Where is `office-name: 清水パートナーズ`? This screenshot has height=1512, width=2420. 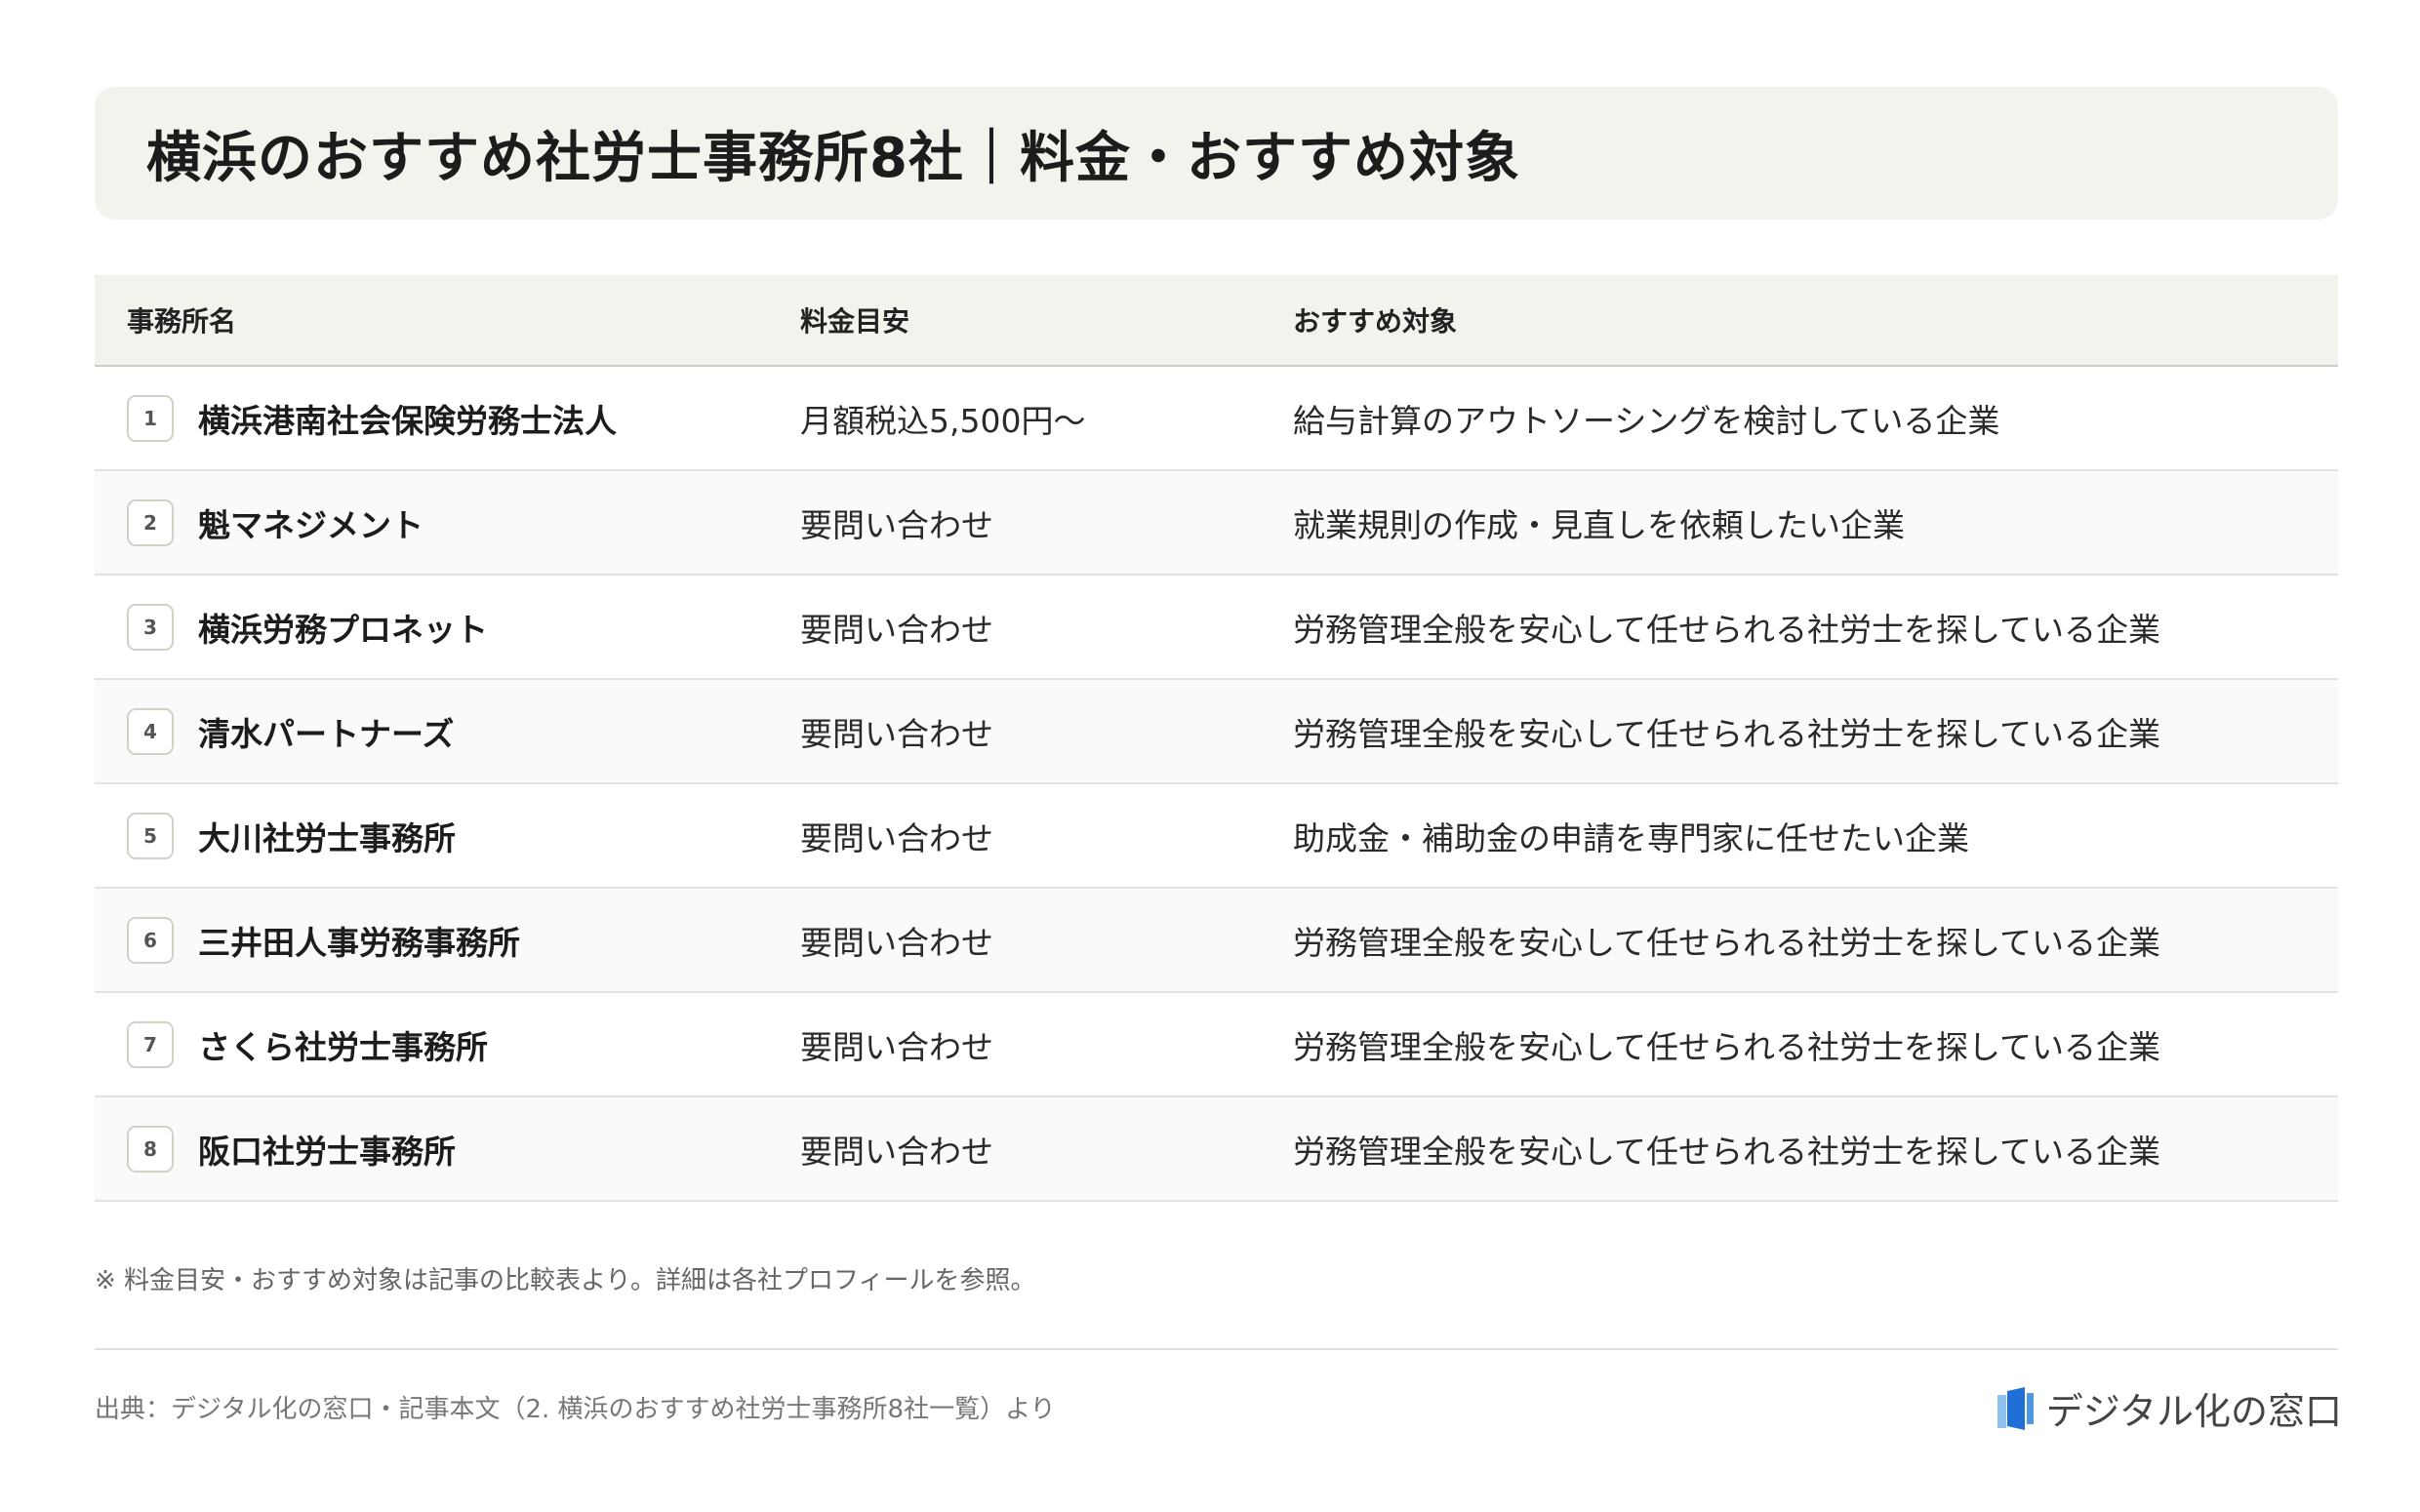
office-name: 清水パートナーズ is located at coordinates (326, 733).